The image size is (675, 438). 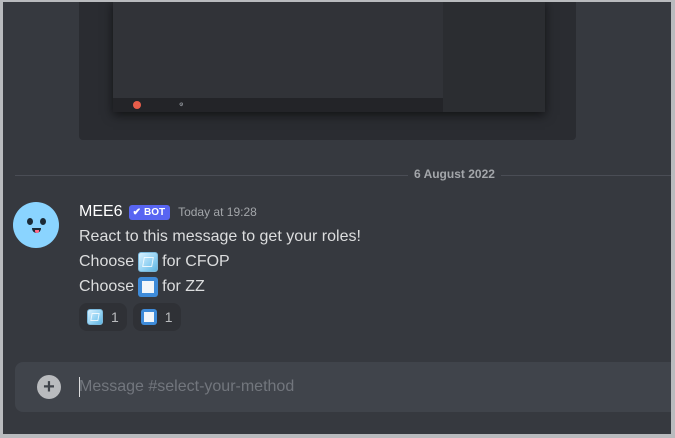 I want to click on date-divider-label: 6 August 2022, so click(x=454, y=174).